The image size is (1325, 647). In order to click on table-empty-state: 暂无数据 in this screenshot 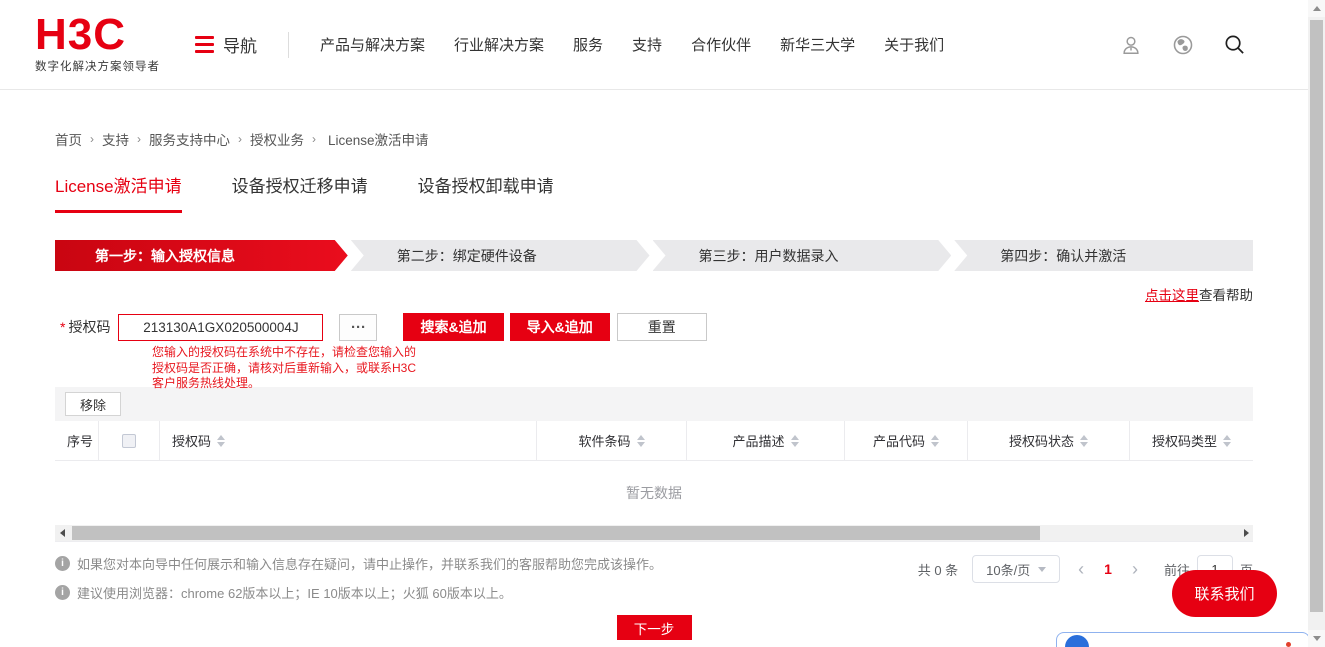, I will do `click(654, 493)`.